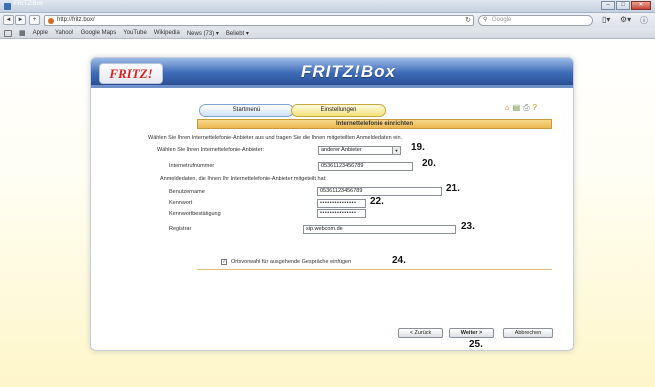 The height and width of the screenshot is (387, 655). Describe the element at coordinates (644, 20) in the screenshot. I see `info-icon: ⓘ` at that location.